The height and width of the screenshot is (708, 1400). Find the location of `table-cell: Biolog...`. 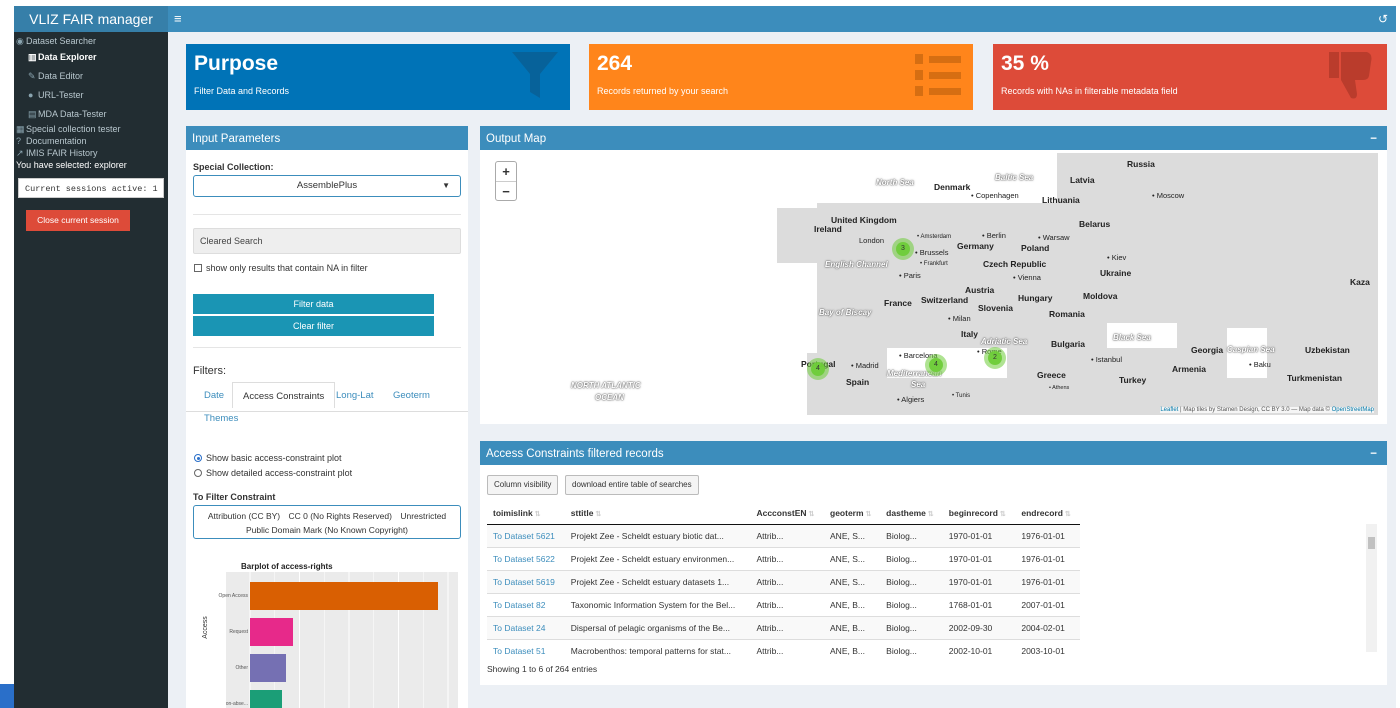

table-cell: Biolog... is located at coordinates (911, 558).